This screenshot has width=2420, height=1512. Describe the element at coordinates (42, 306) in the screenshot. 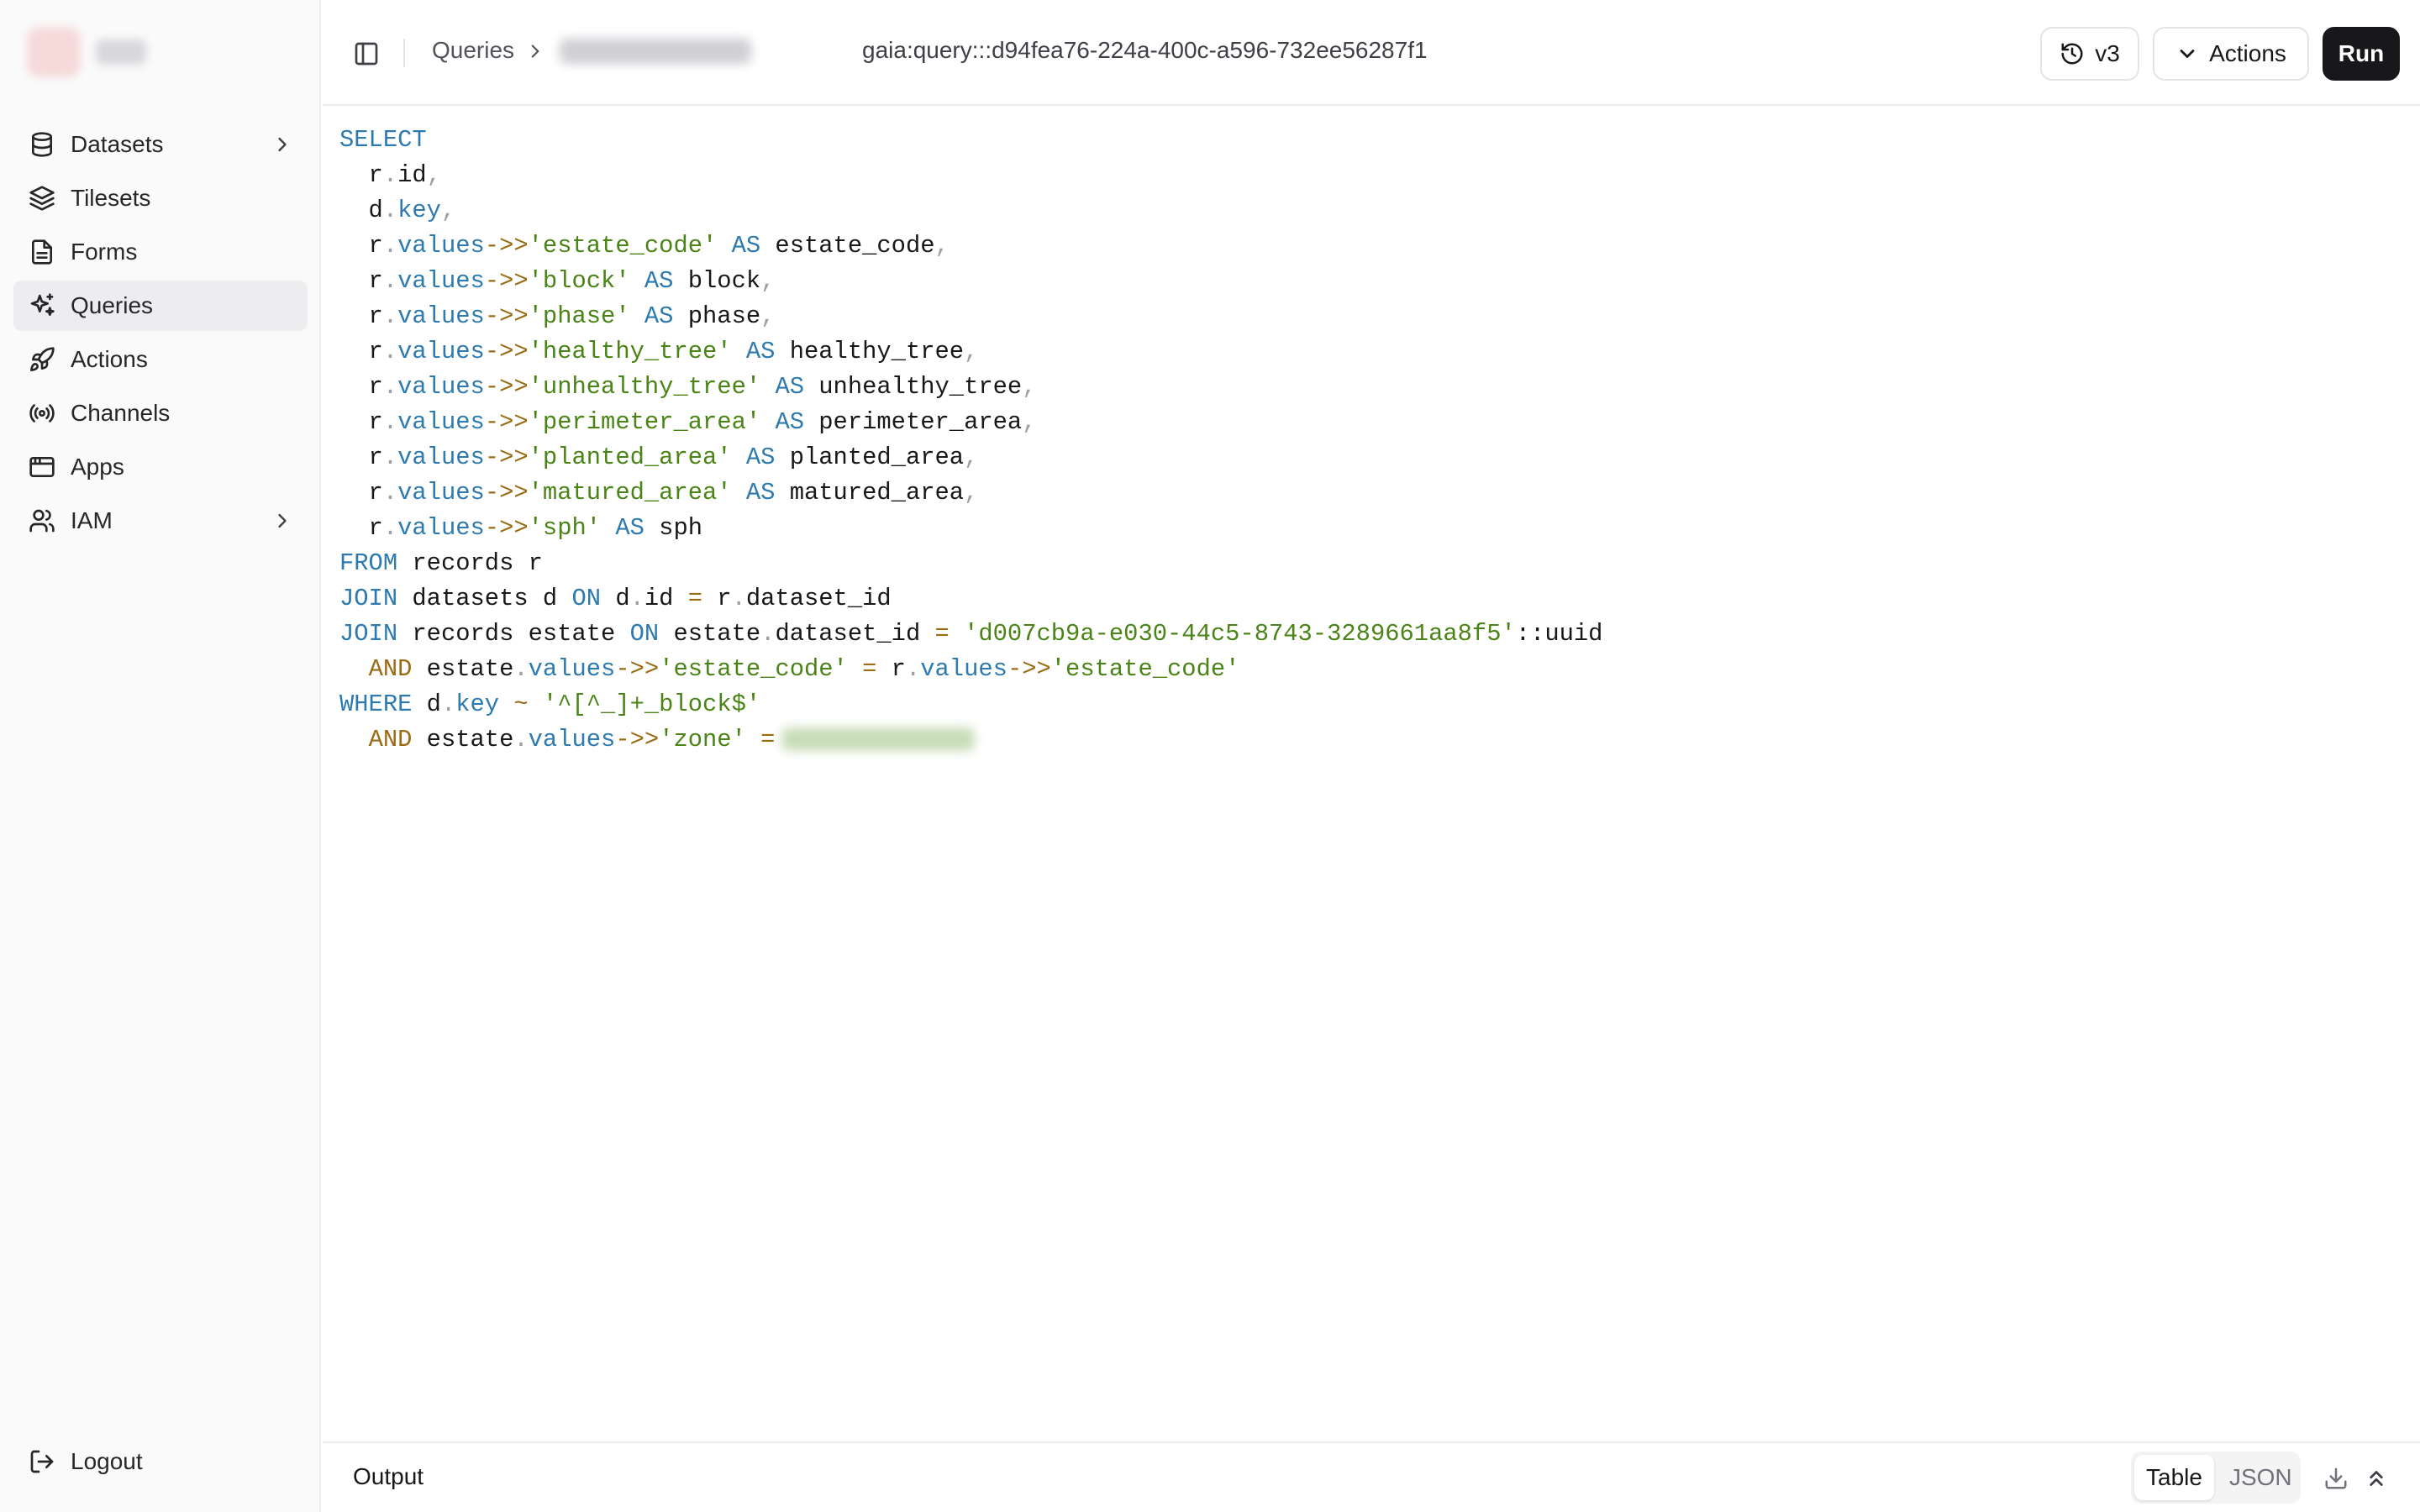

I see `sparkles-icon` at that location.